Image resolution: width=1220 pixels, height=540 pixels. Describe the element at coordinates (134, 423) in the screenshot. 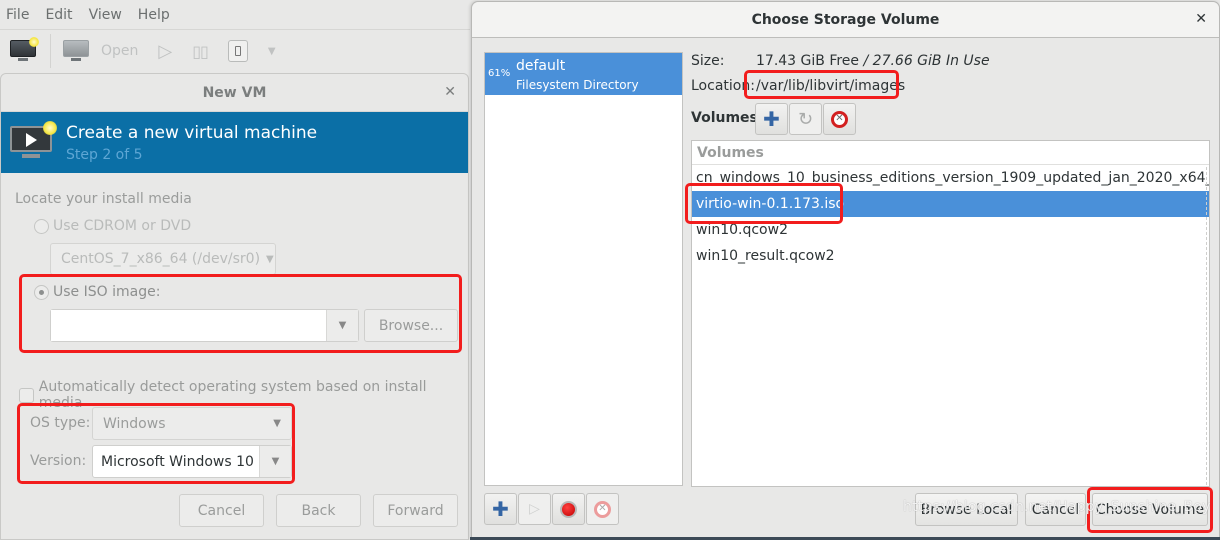

I see `os-type-value: Windows` at that location.